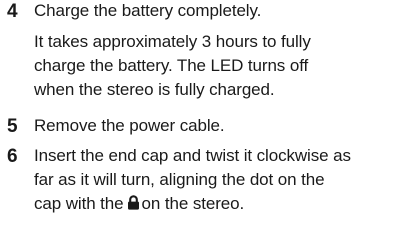 The width and height of the screenshot is (415, 240). What do you see at coordinates (12, 156) in the screenshot?
I see `step-number: 6` at bounding box center [12, 156].